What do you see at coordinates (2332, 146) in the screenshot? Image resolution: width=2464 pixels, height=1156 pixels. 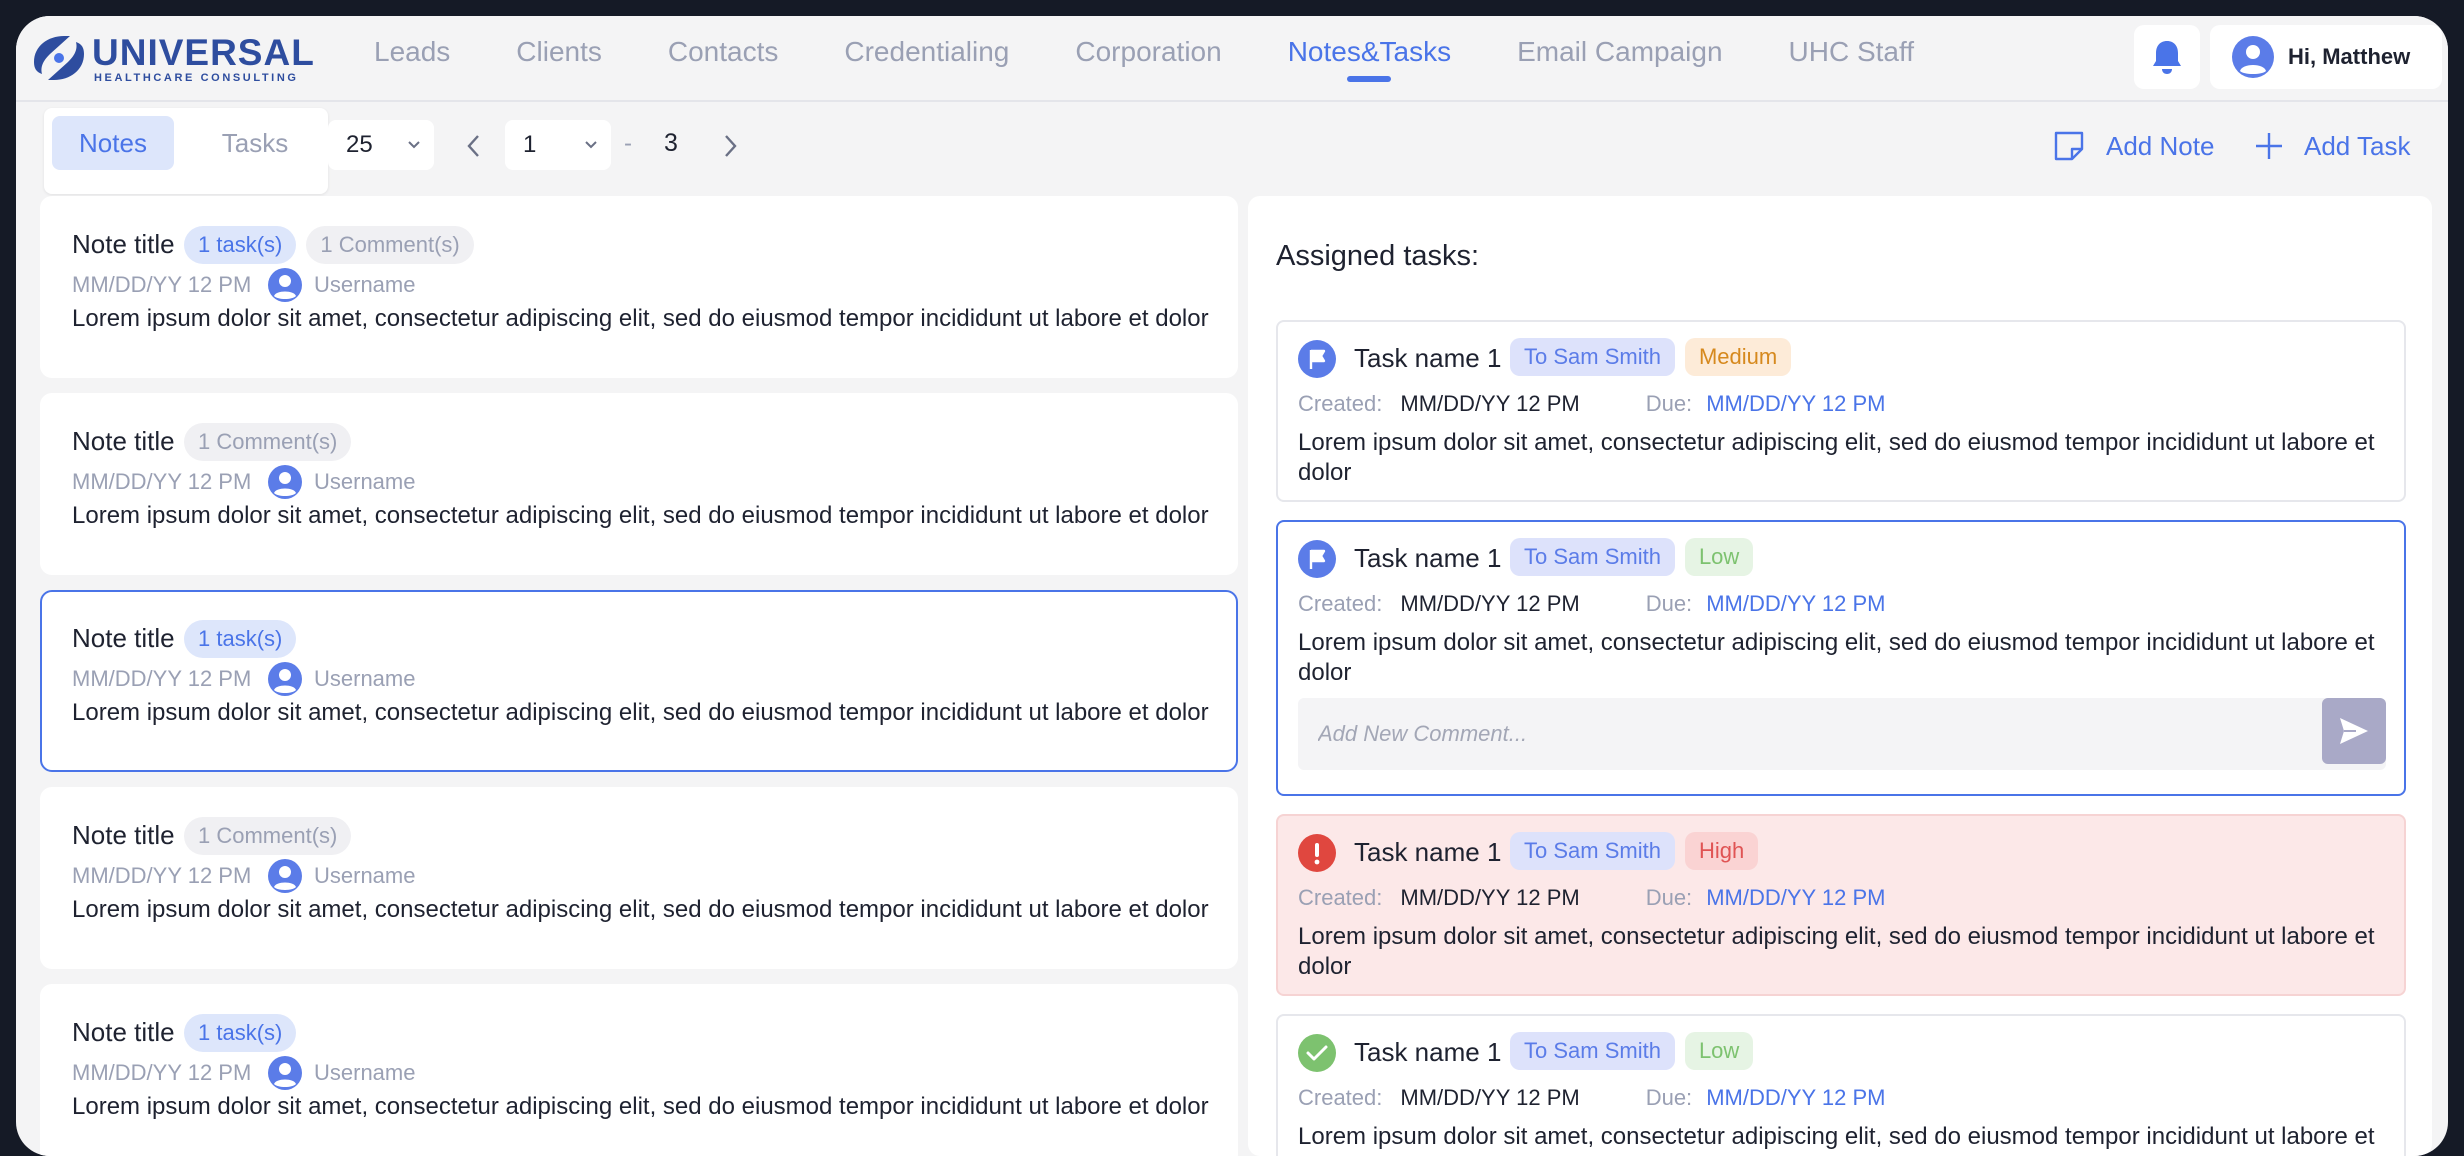 I see `add-task-button: Add Task` at bounding box center [2332, 146].